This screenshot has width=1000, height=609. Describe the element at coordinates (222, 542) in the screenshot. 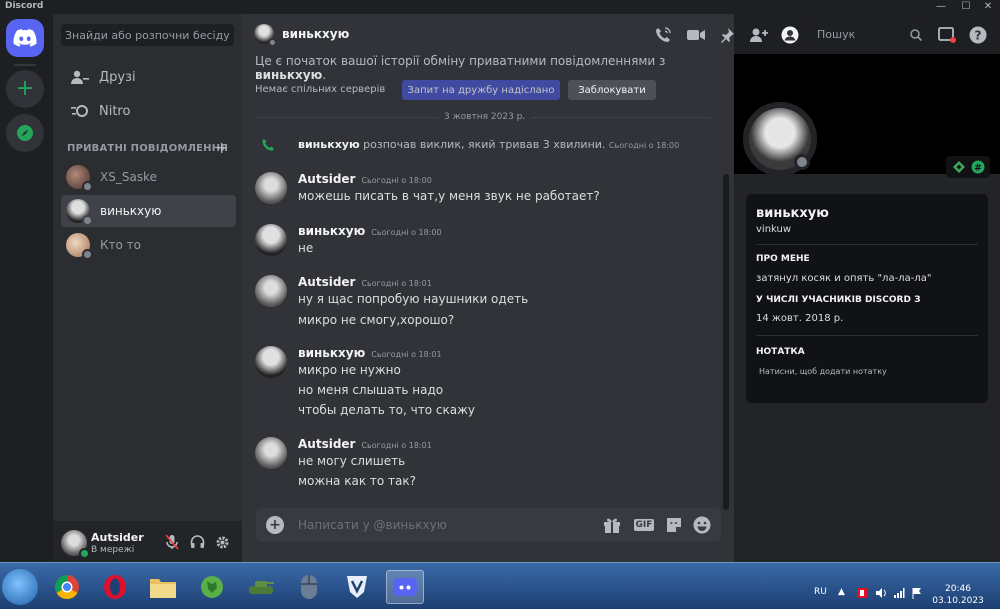

I see `user-settings-button` at that location.